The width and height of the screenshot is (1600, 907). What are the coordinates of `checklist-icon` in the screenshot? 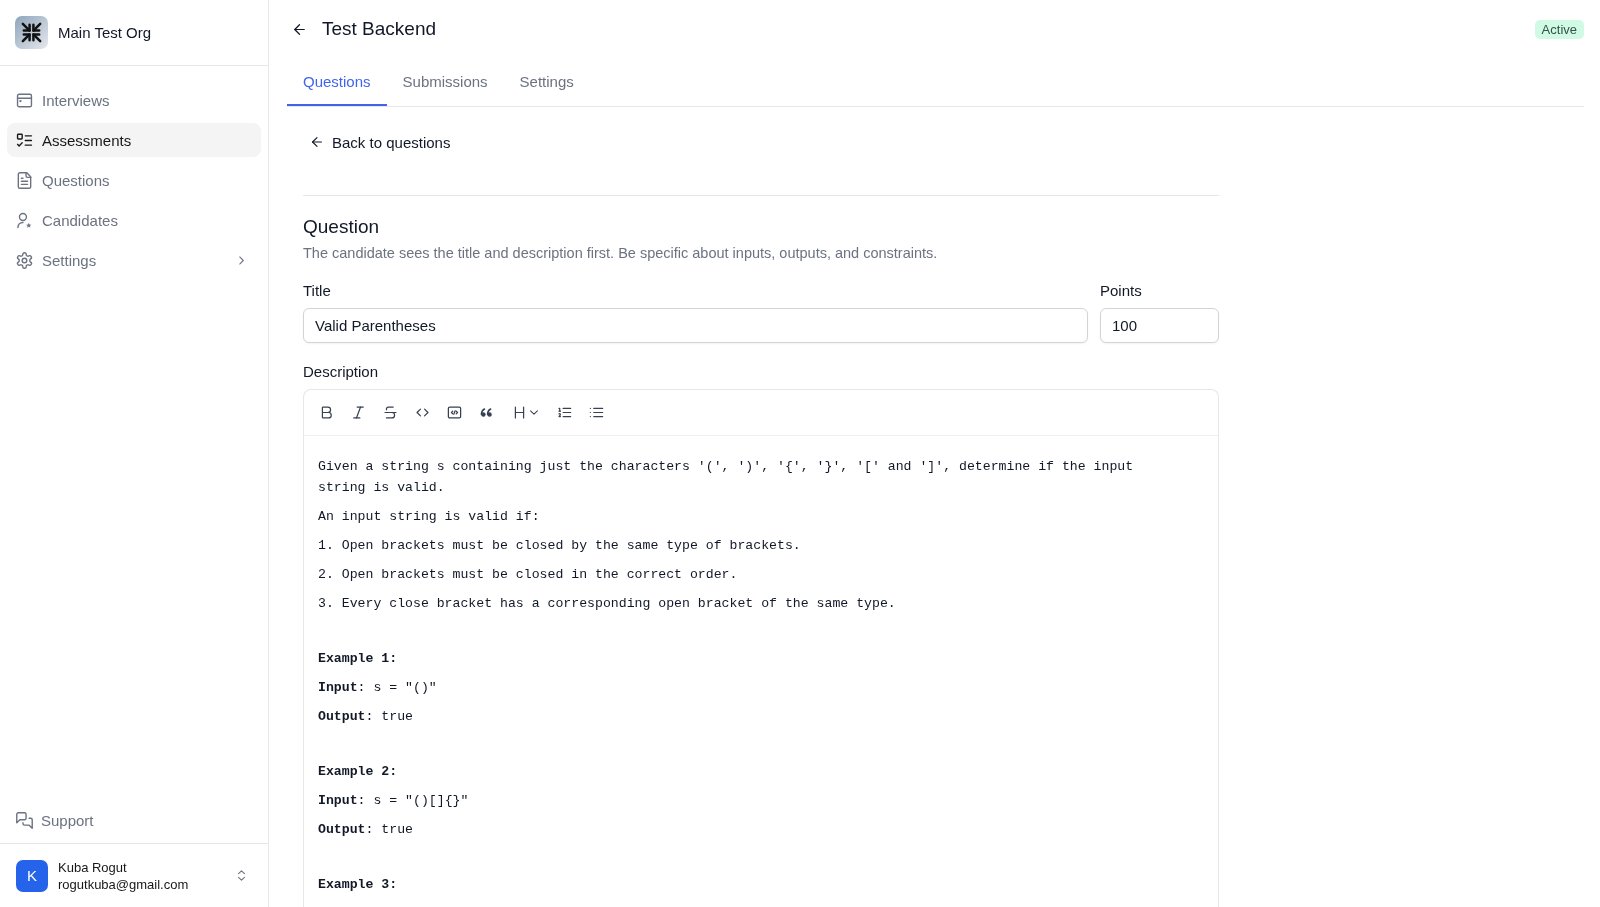 It's located at (24, 140).